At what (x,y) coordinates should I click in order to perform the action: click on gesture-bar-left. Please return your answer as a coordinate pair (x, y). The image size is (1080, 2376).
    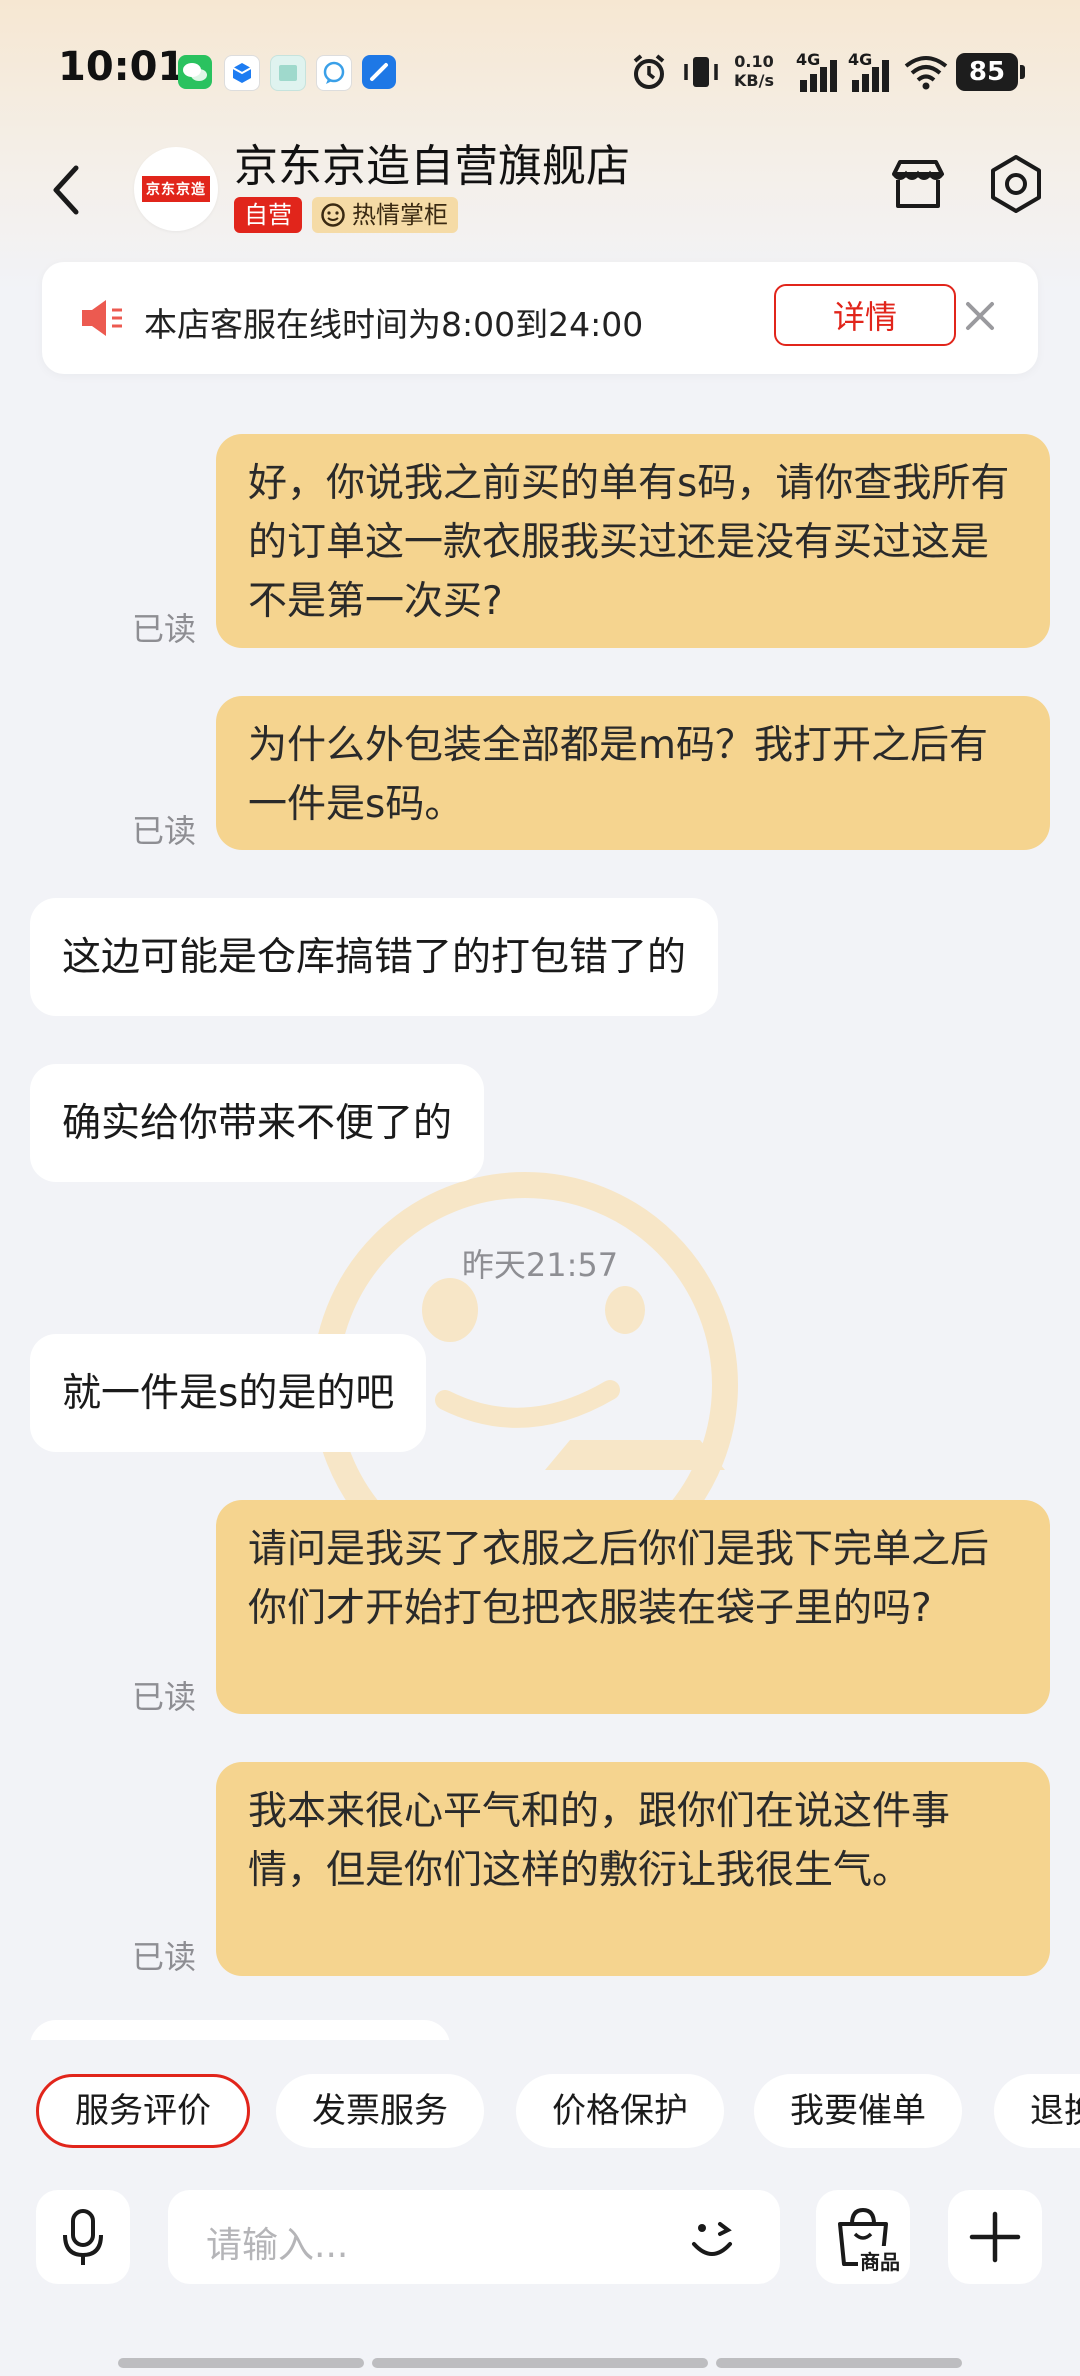
    Looking at the image, I should click on (241, 2363).